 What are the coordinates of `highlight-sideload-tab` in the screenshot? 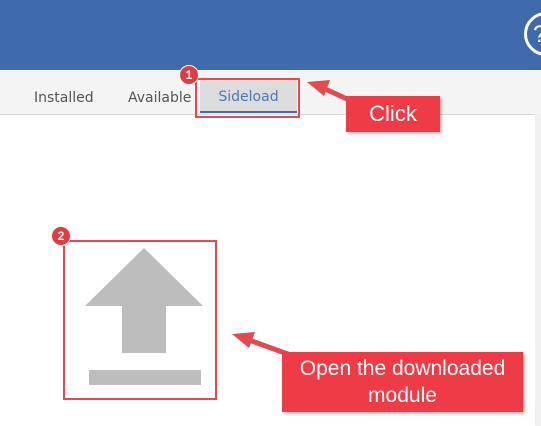 It's located at (247, 98).